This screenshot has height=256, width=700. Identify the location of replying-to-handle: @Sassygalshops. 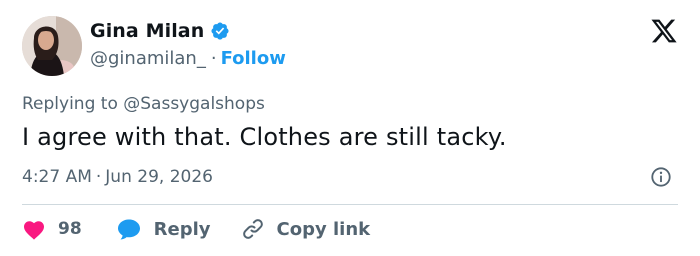
(194, 104).